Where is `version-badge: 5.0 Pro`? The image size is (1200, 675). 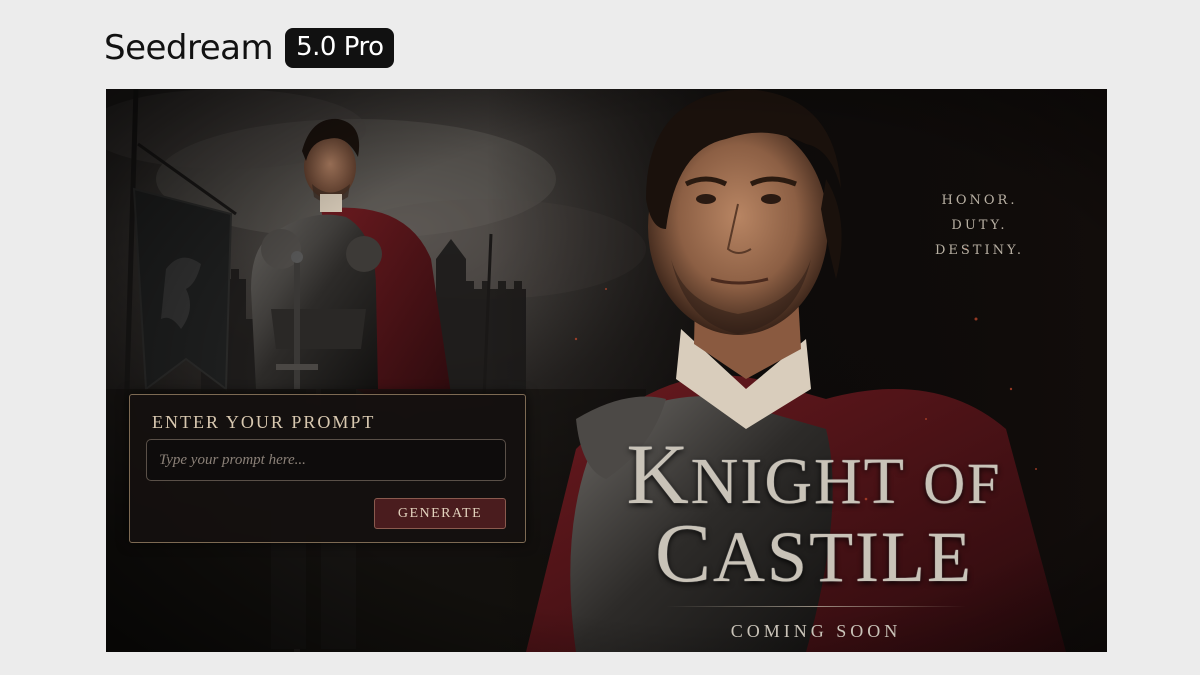
version-badge: 5.0 Pro is located at coordinates (340, 48).